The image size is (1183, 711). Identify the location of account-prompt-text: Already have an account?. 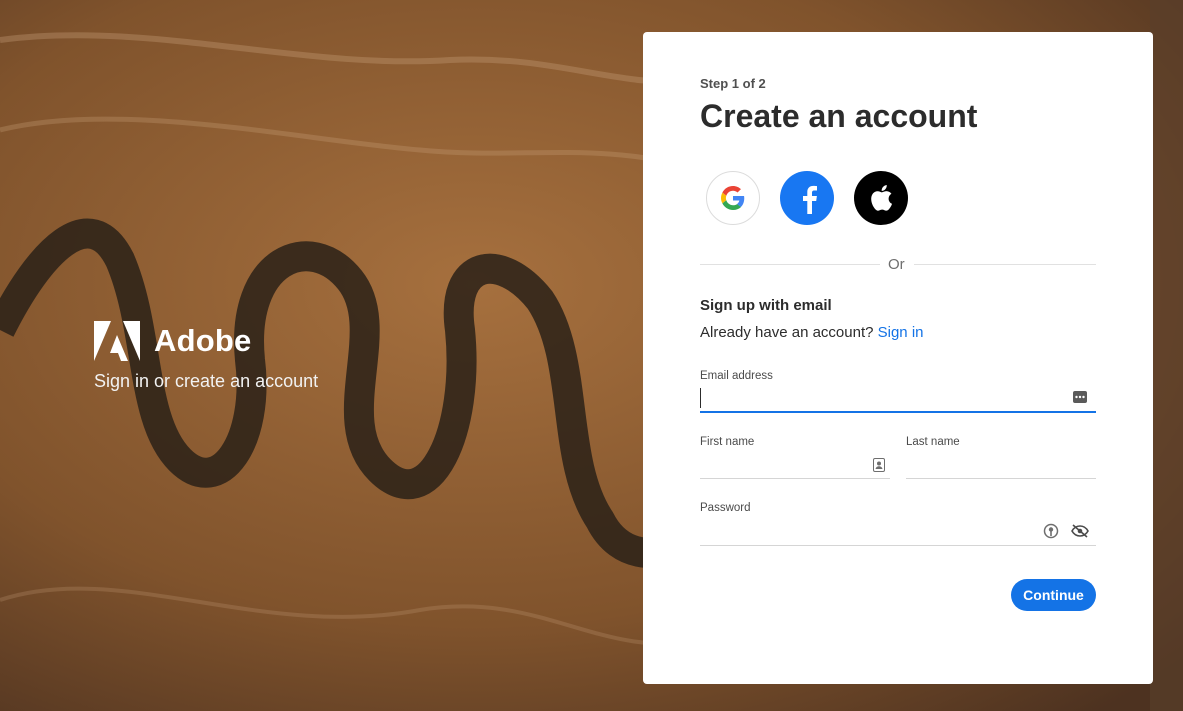
(787, 332).